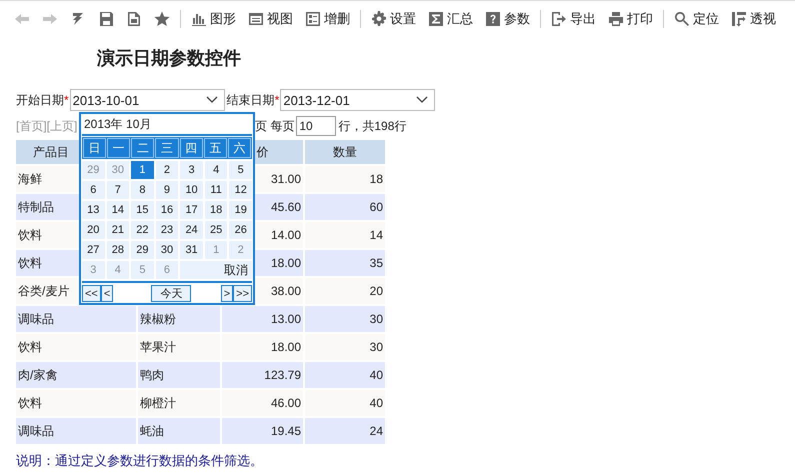 This screenshot has height=475, width=795. What do you see at coordinates (215, 148) in the screenshot?
I see `weekday-header: 五` at bounding box center [215, 148].